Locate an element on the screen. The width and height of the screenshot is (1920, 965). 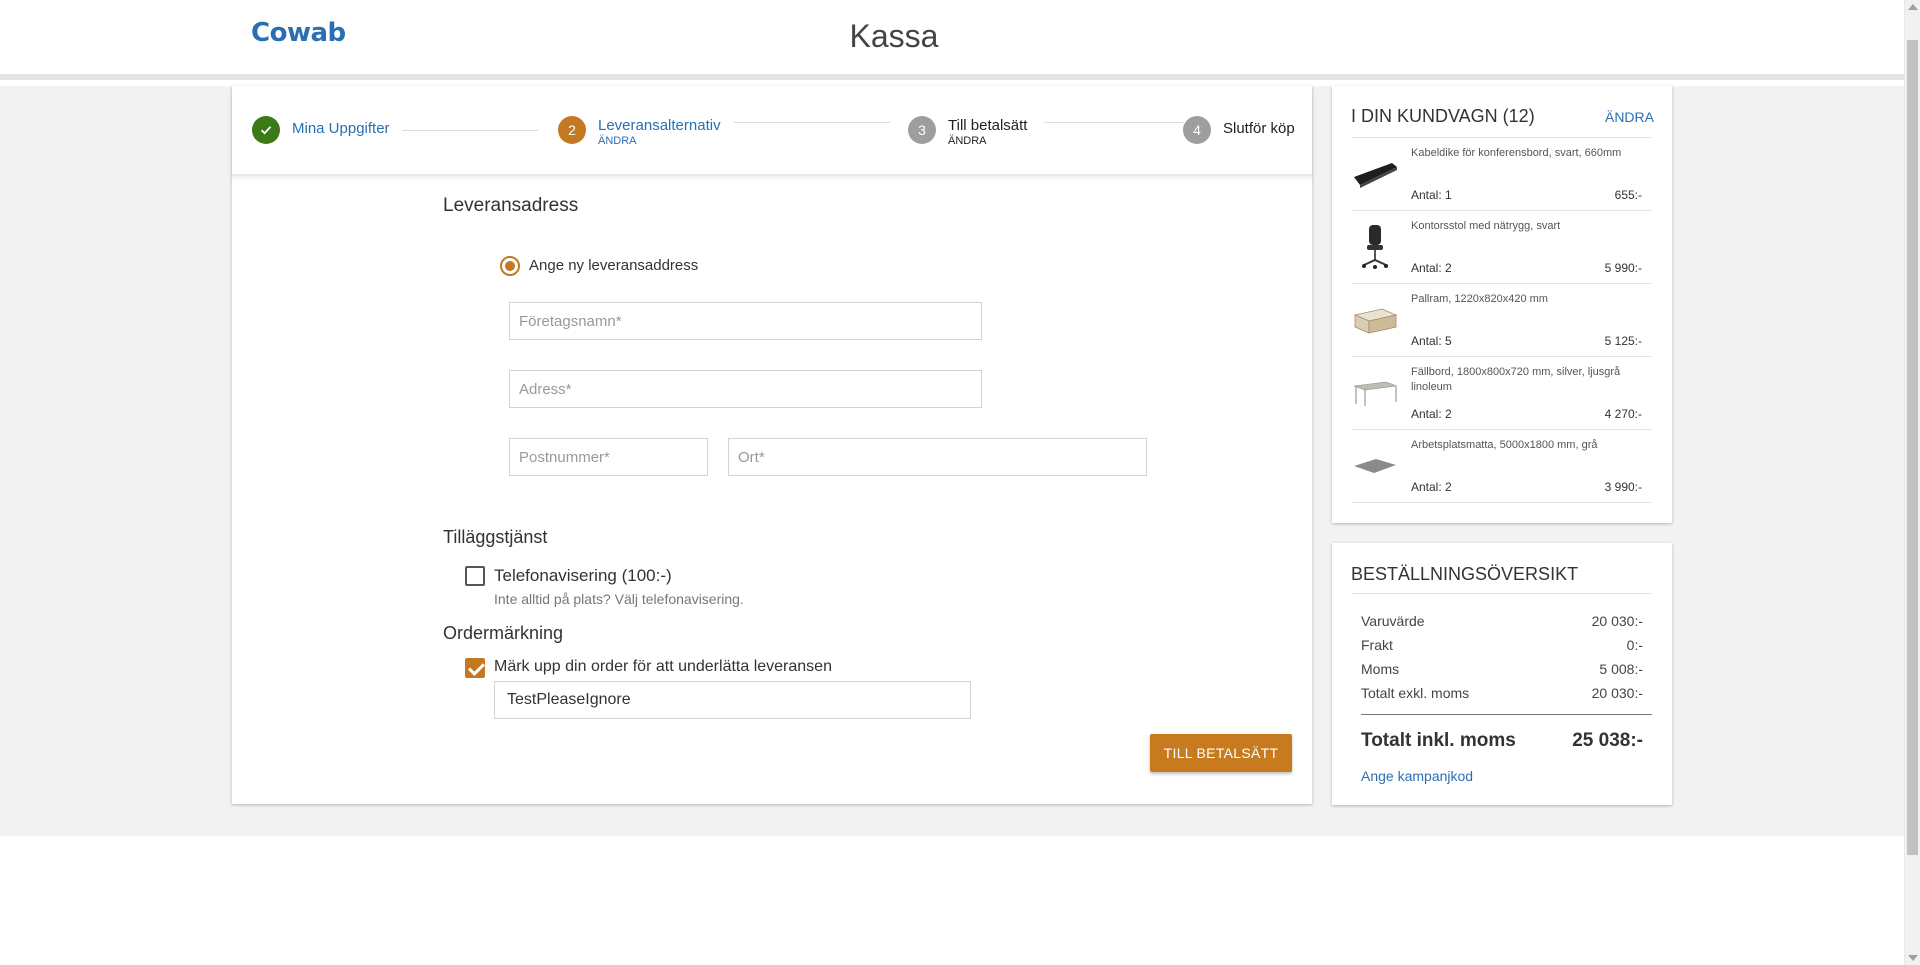
summary-row-vat: Moms 5 008:- is located at coordinates (1502, 669).